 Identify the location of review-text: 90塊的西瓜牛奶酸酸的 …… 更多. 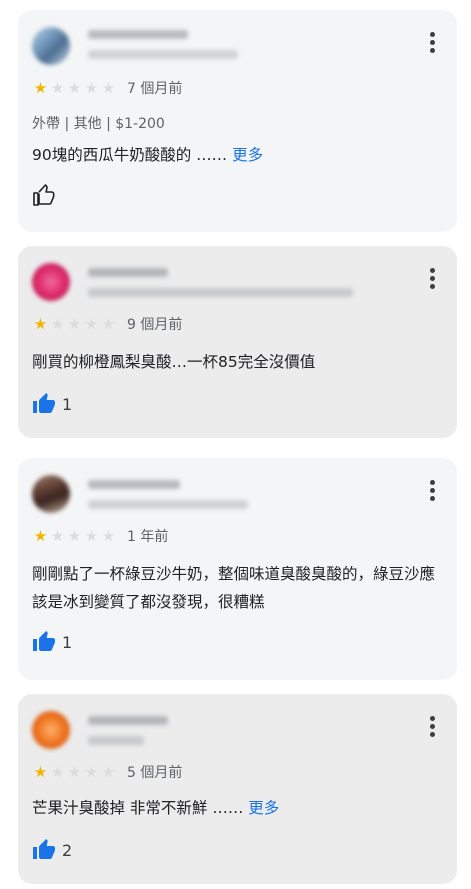
(237, 155).